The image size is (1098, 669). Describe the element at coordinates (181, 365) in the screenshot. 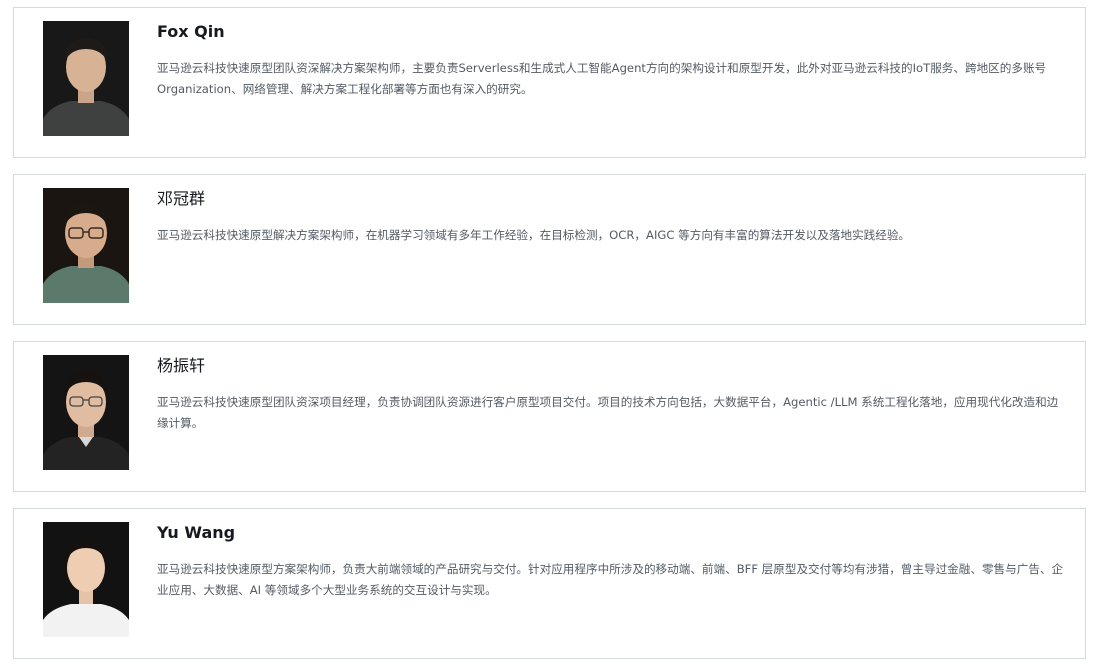

I see `member-name: 杨振轩` at that location.